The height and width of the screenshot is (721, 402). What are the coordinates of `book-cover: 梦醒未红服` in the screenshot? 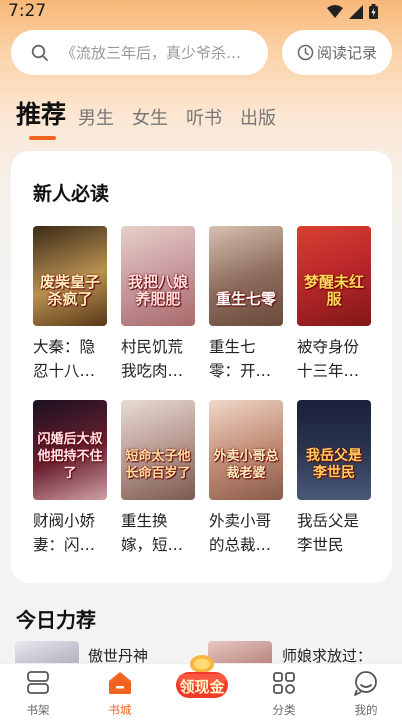 It's located at (334, 276).